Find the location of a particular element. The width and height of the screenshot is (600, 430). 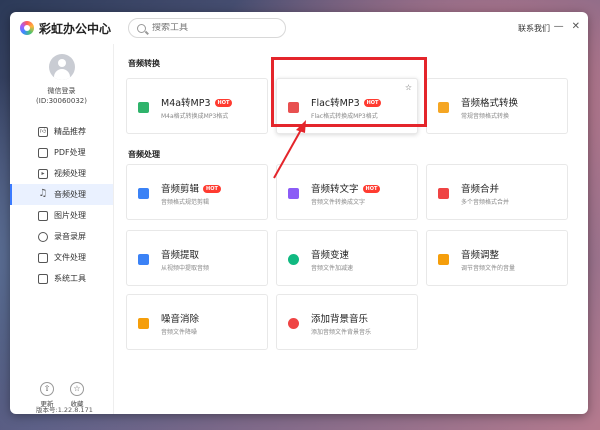

card-title: 音频剪辑 is located at coordinates (180, 189).